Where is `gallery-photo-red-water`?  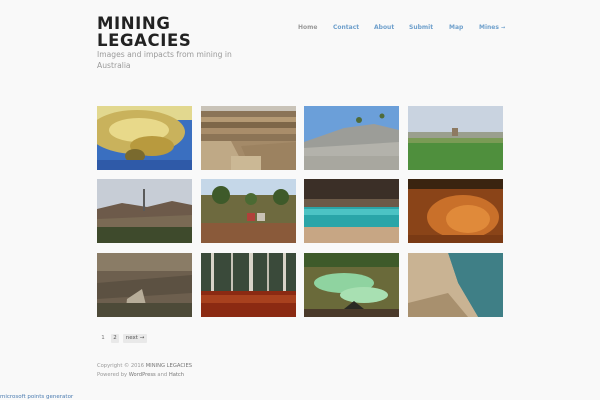 gallery-photo-red-water is located at coordinates (248, 285).